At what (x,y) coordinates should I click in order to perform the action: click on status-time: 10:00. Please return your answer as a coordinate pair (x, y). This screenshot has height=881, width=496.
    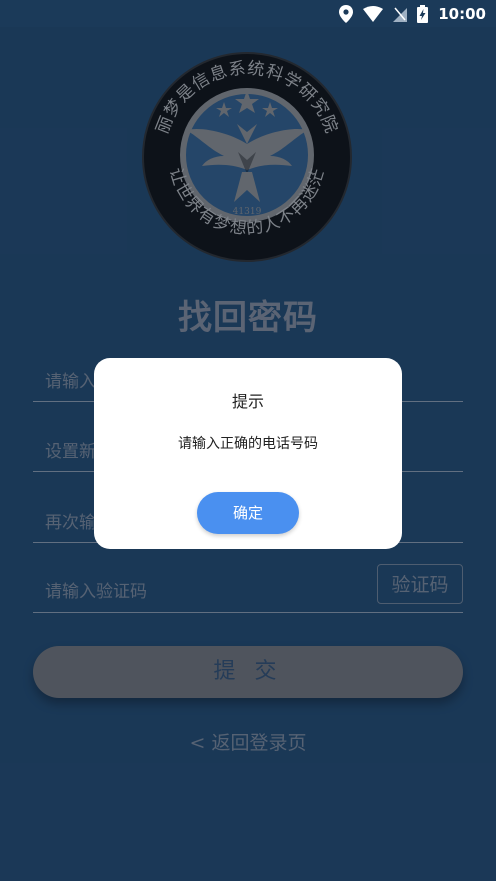
    Looking at the image, I should click on (462, 14).